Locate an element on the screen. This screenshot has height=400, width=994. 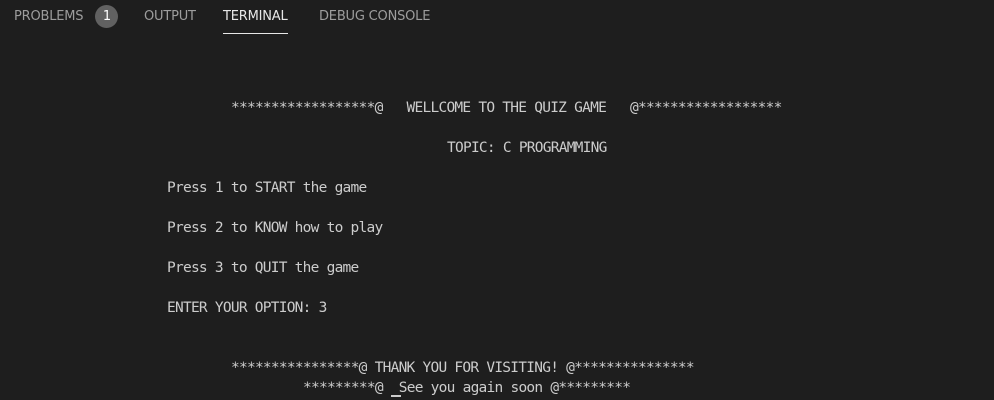
tab-terminal-label: TERMINAL is located at coordinates (255, 16).